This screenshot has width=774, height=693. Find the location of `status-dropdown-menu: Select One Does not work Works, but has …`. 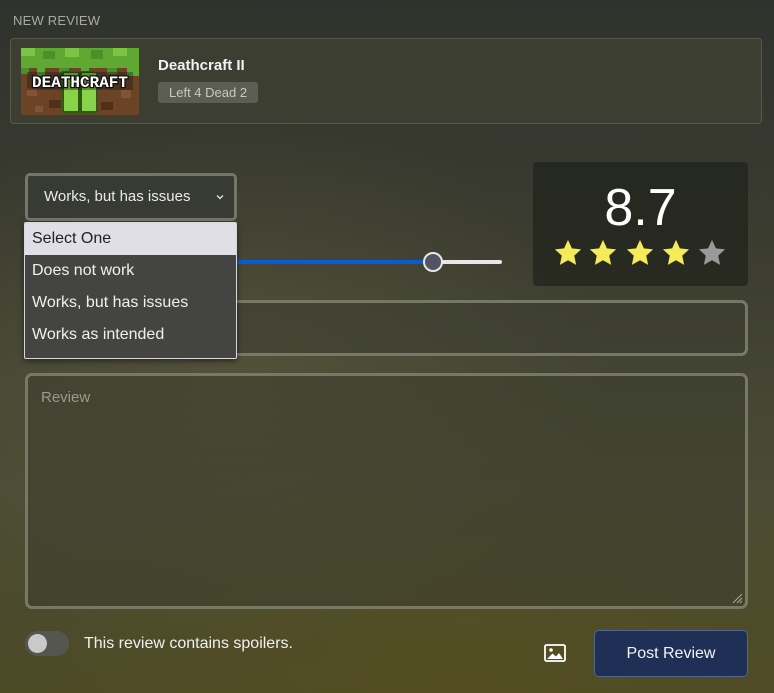

status-dropdown-menu: Select One Does not work Works, but has … is located at coordinates (130, 290).